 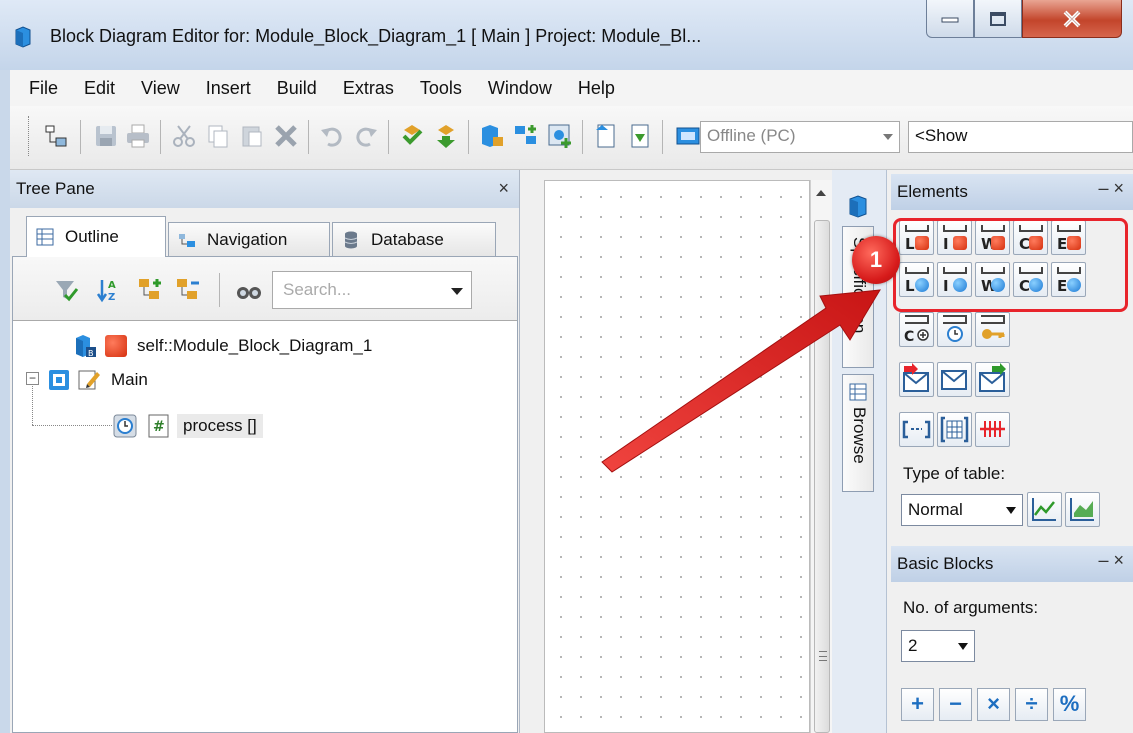 I want to click on filter-icon, so click(x=66, y=290).